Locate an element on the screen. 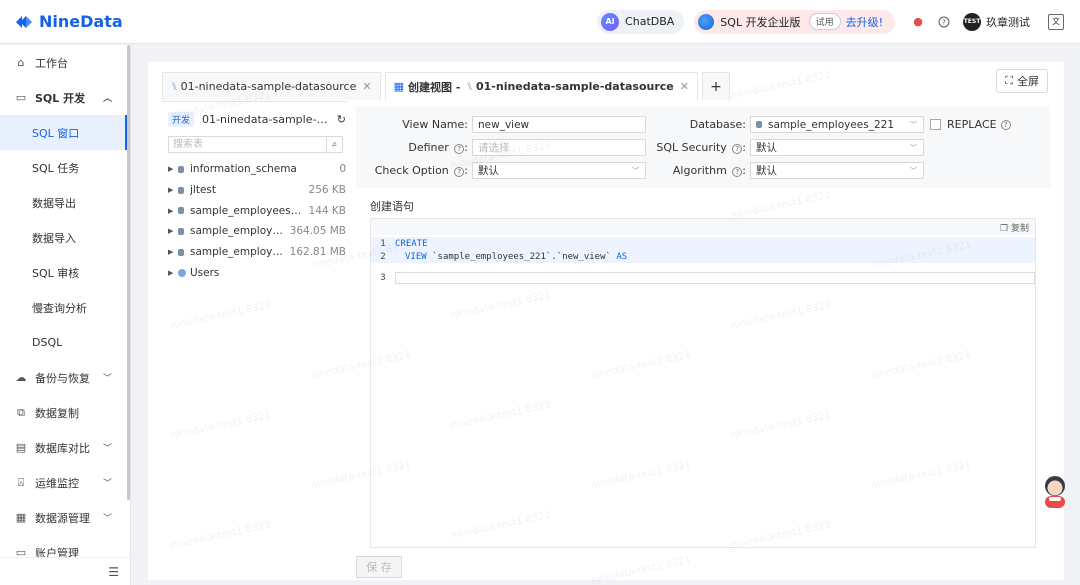  definer-select is located at coordinates (559, 147).